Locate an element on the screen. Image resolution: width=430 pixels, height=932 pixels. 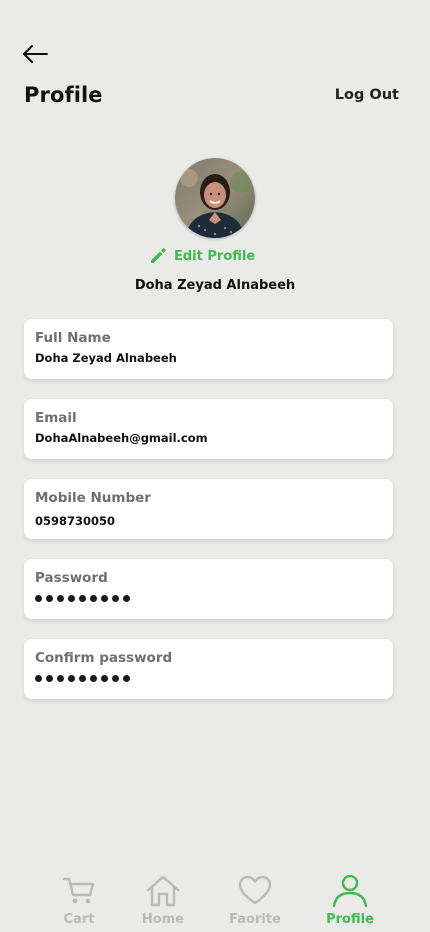
field-label: Confirm password is located at coordinates (104, 658).